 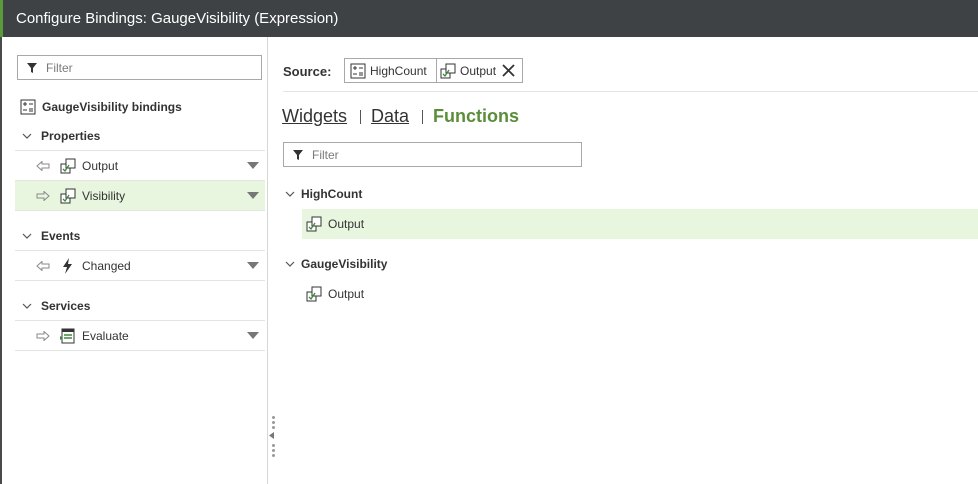 What do you see at coordinates (67, 335) in the screenshot?
I see `service-icon` at bounding box center [67, 335].